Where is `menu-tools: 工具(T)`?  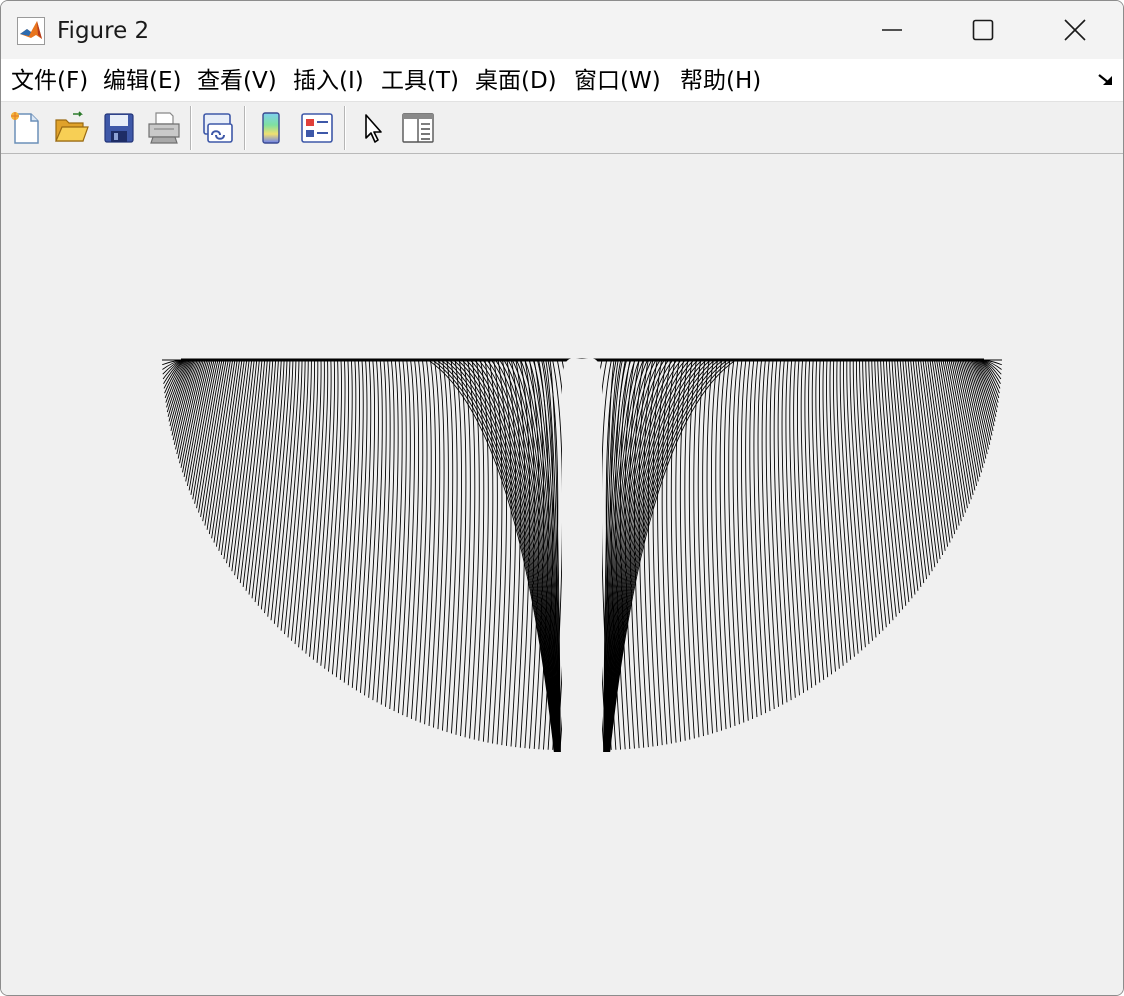
menu-tools: 工具(T) is located at coordinates (420, 81).